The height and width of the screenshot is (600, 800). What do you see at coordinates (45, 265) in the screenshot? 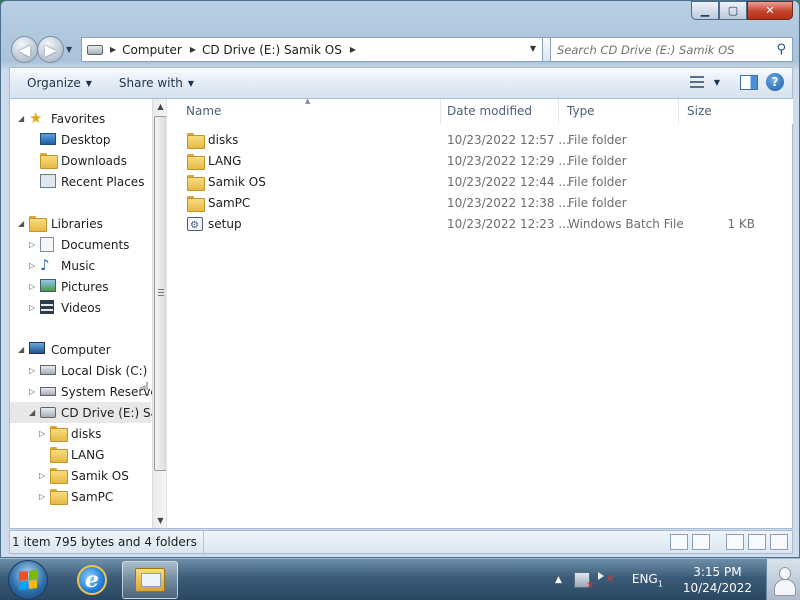
I see `music-icon: ♪` at bounding box center [45, 265].